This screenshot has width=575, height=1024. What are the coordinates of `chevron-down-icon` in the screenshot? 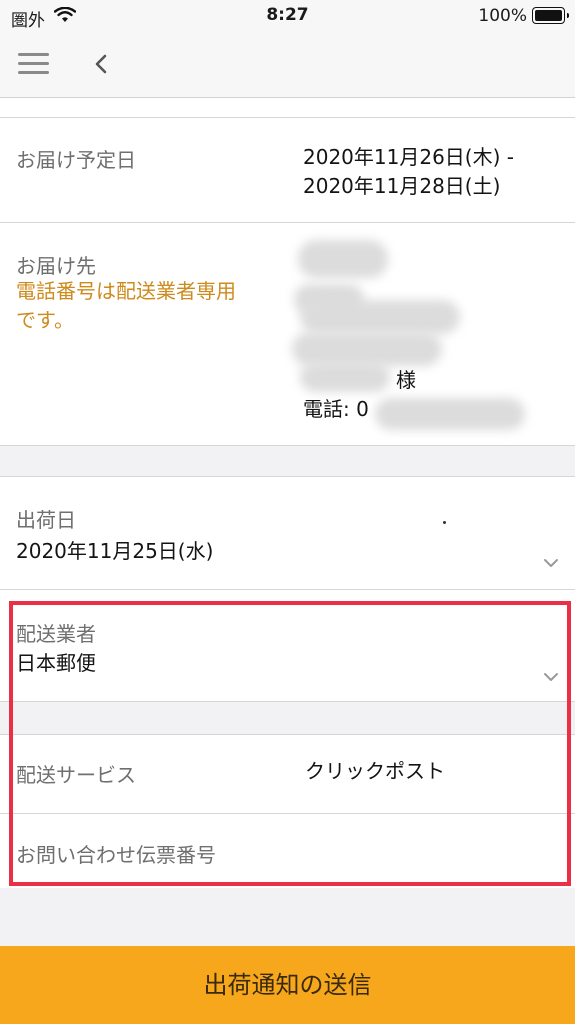 It's located at (551, 563).